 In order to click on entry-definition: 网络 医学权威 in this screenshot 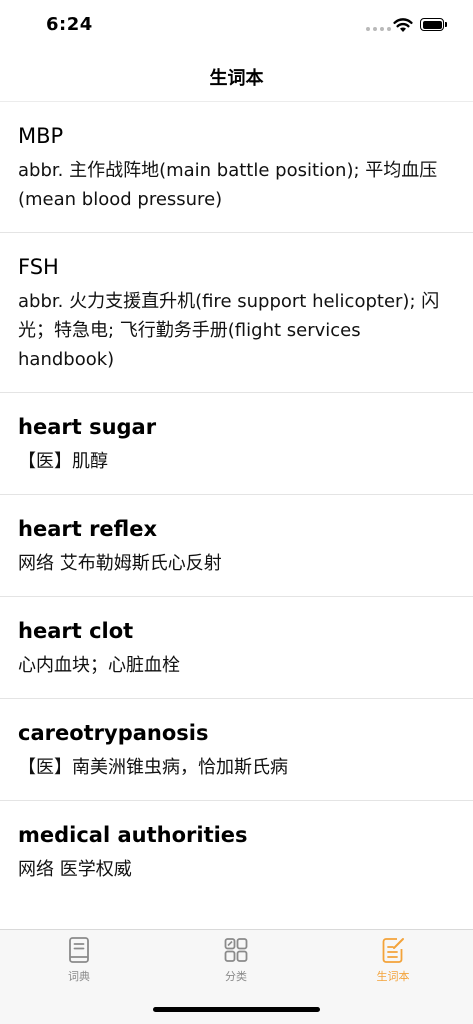, I will do `click(75, 869)`.